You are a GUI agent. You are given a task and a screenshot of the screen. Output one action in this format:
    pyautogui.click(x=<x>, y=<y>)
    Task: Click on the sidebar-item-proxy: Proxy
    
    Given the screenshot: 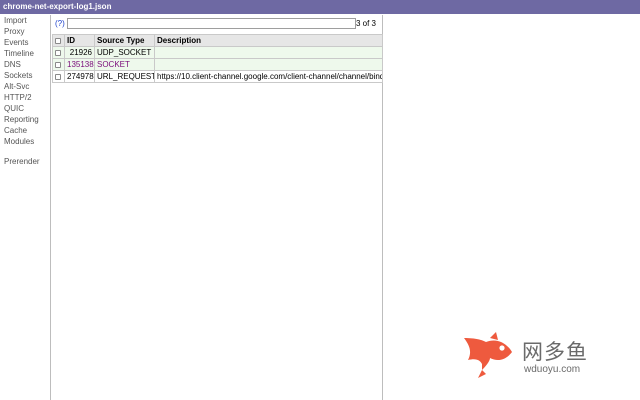 What is the action you would take?
    pyautogui.click(x=25, y=31)
    